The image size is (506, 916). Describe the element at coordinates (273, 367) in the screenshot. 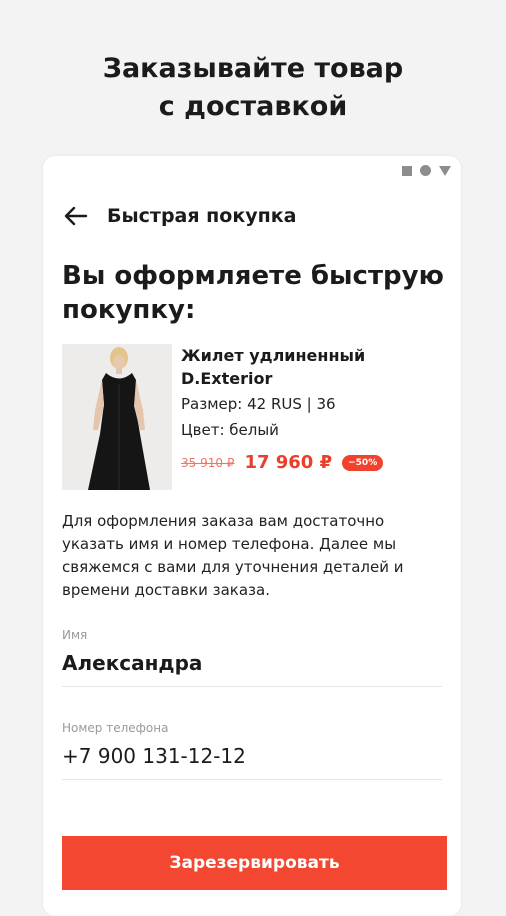

I see `product-name: Жилет удлиненный D.Exterior` at that location.